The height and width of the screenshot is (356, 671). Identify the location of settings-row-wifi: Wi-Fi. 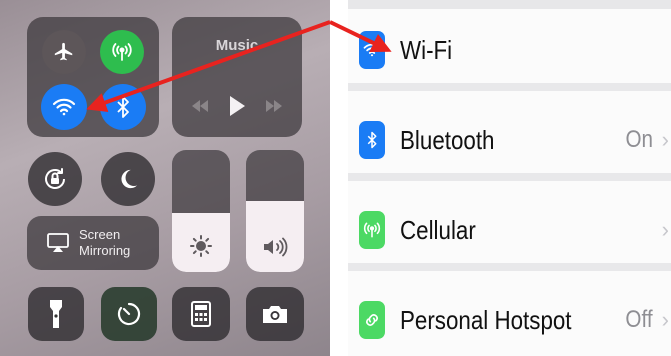
(509, 50).